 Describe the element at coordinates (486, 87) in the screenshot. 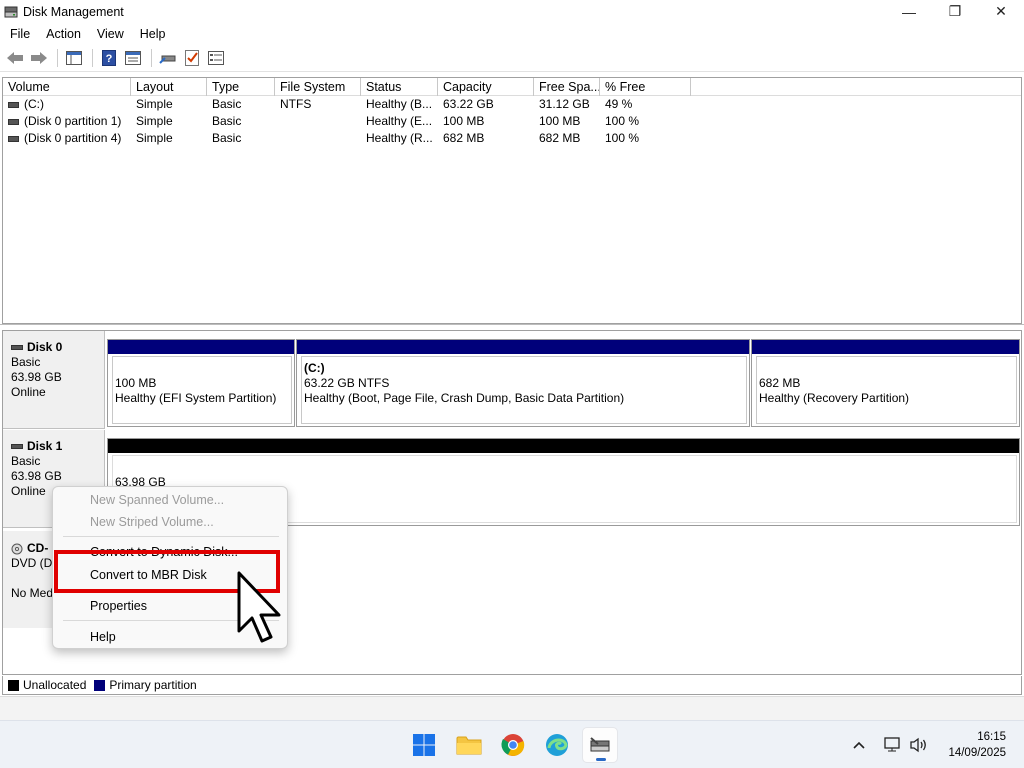

I see `column-capacity: Capacity` at that location.